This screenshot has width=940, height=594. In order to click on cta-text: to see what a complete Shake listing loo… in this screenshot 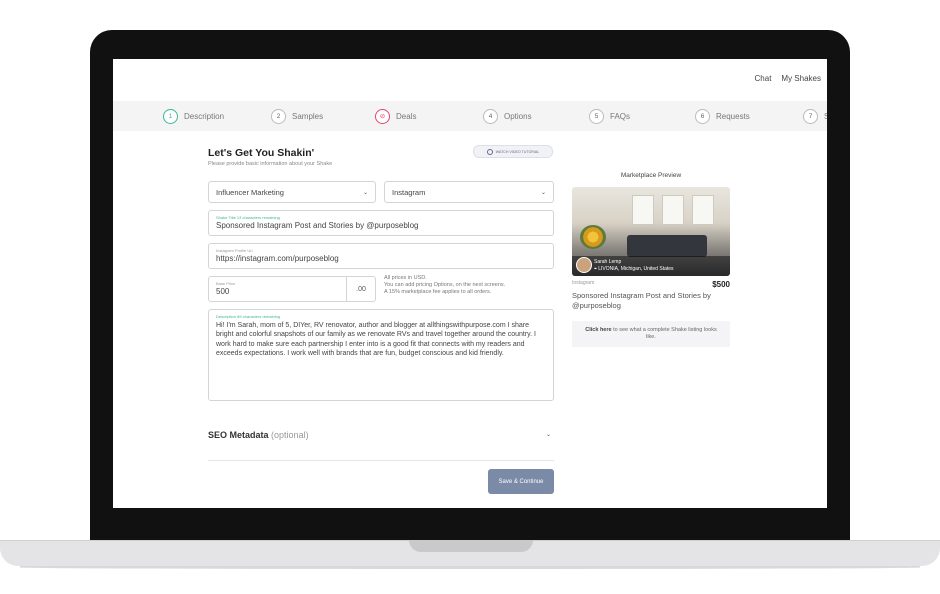, I will do `click(665, 333)`.